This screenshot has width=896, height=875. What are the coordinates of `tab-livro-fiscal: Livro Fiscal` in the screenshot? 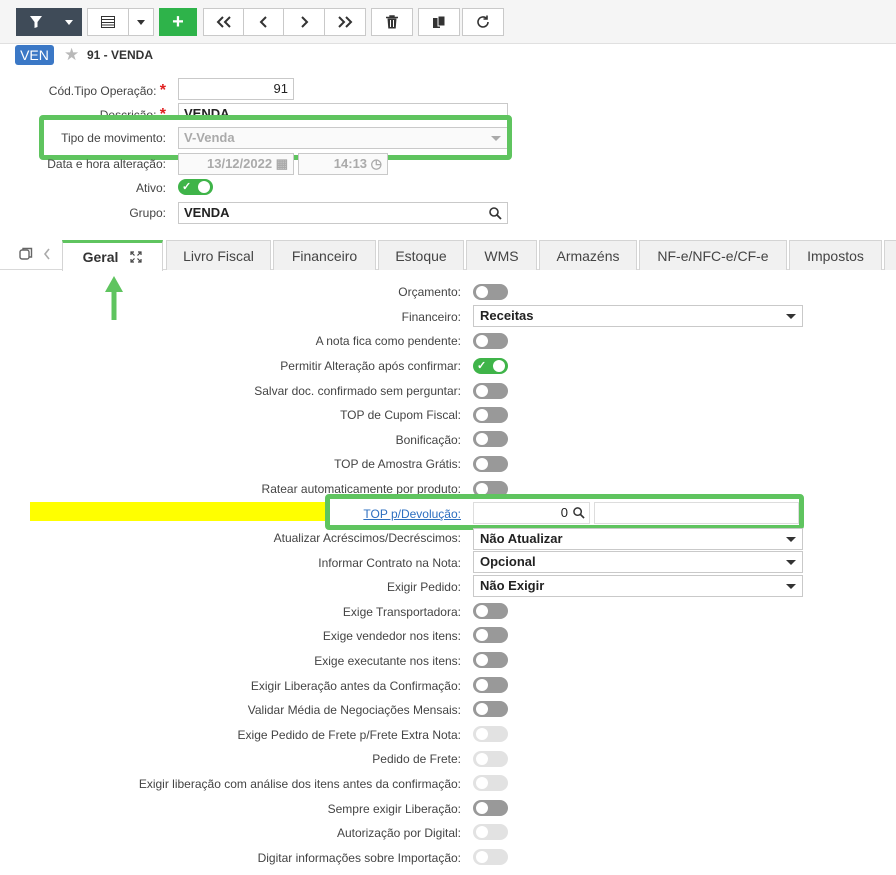 It's located at (218, 255).